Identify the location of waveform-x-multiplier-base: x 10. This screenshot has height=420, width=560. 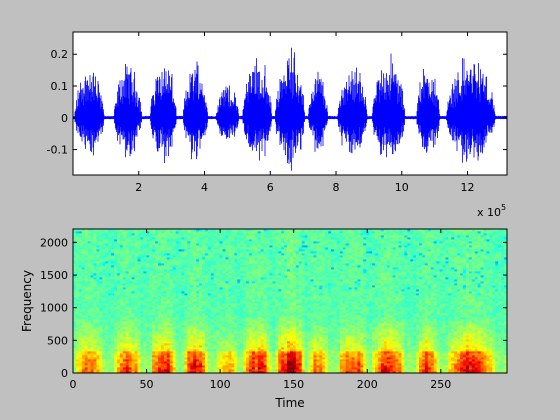
(489, 212).